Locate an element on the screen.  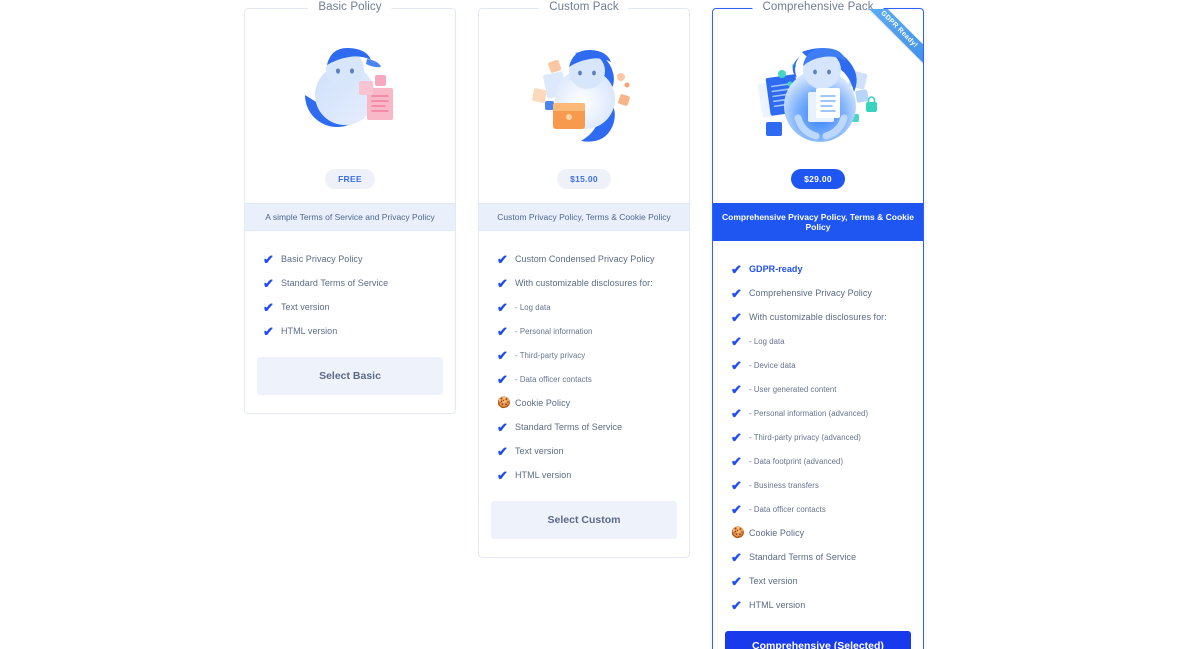
cookie-icon: 🍪 is located at coordinates (504, 402).